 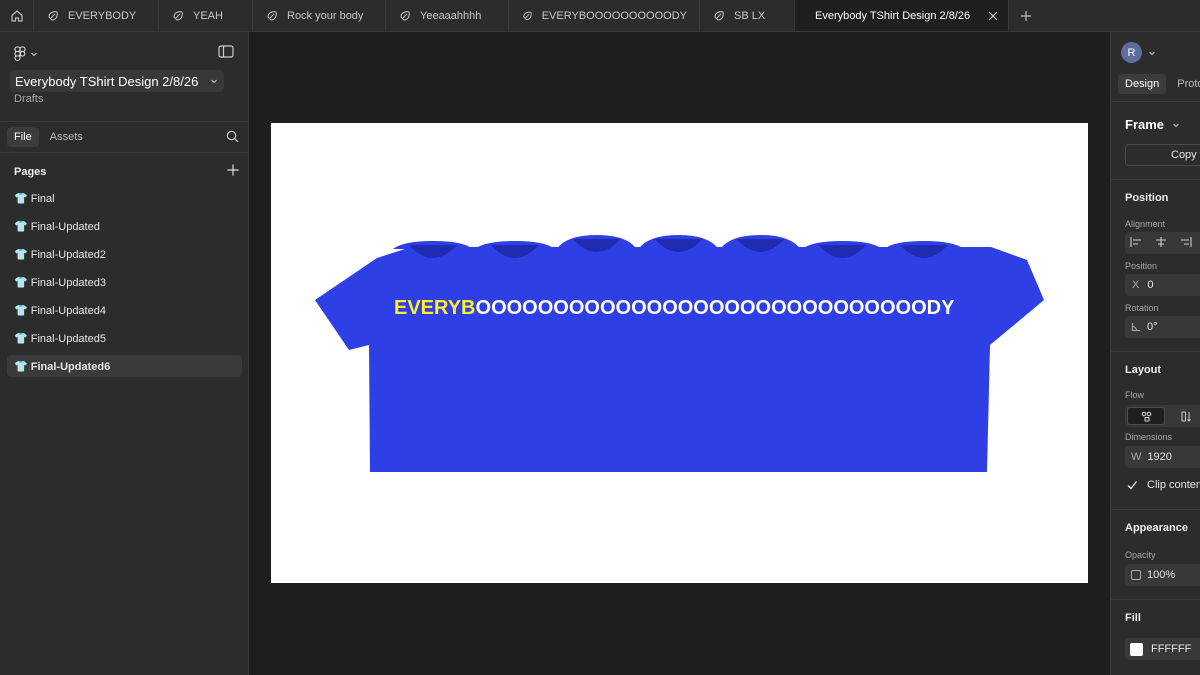 I want to click on page-item: 👕 Final-Updated, so click(x=124, y=226).